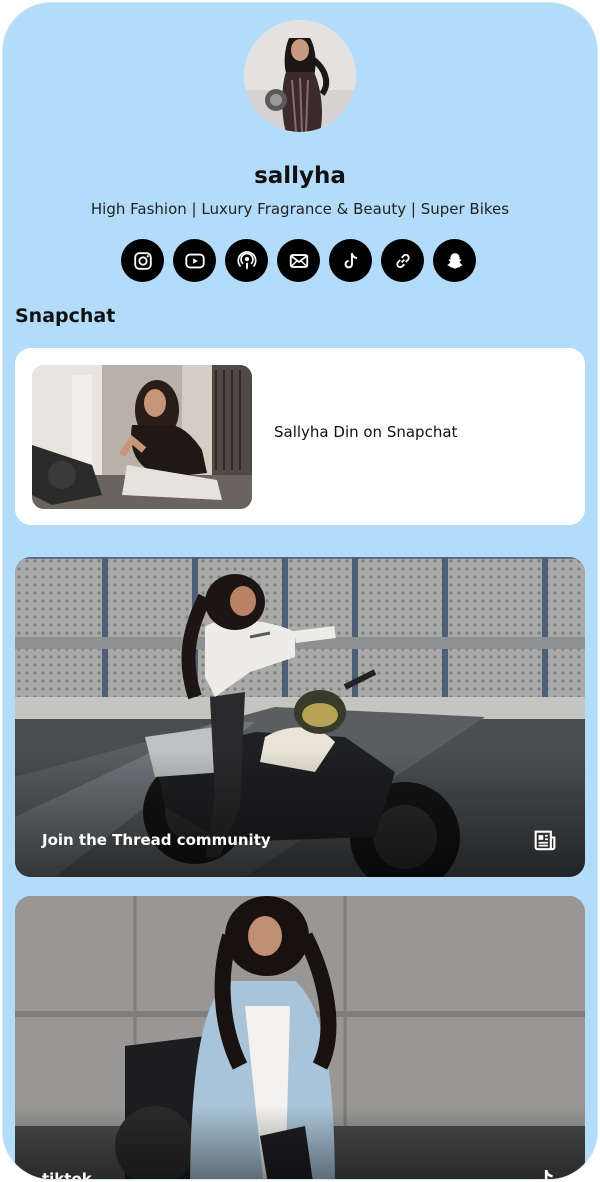 Image resolution: width=600 pixels, height=1182 pixels. I want to click on tiktok-link, so click(350, 260).